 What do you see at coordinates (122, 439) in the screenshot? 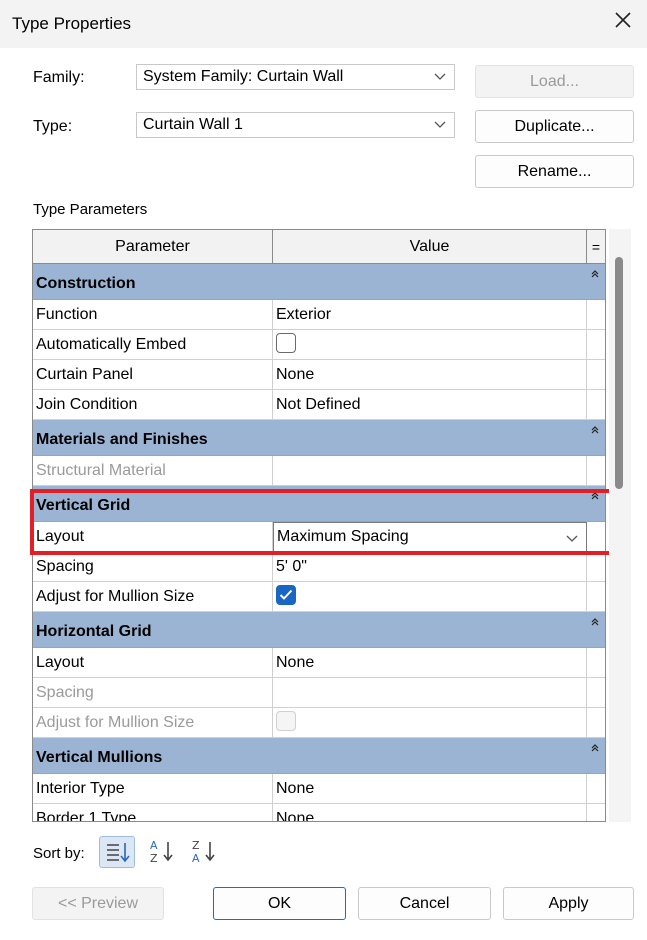
I see `group-label: Materials and Finishes` at bounding box center [122, 439].